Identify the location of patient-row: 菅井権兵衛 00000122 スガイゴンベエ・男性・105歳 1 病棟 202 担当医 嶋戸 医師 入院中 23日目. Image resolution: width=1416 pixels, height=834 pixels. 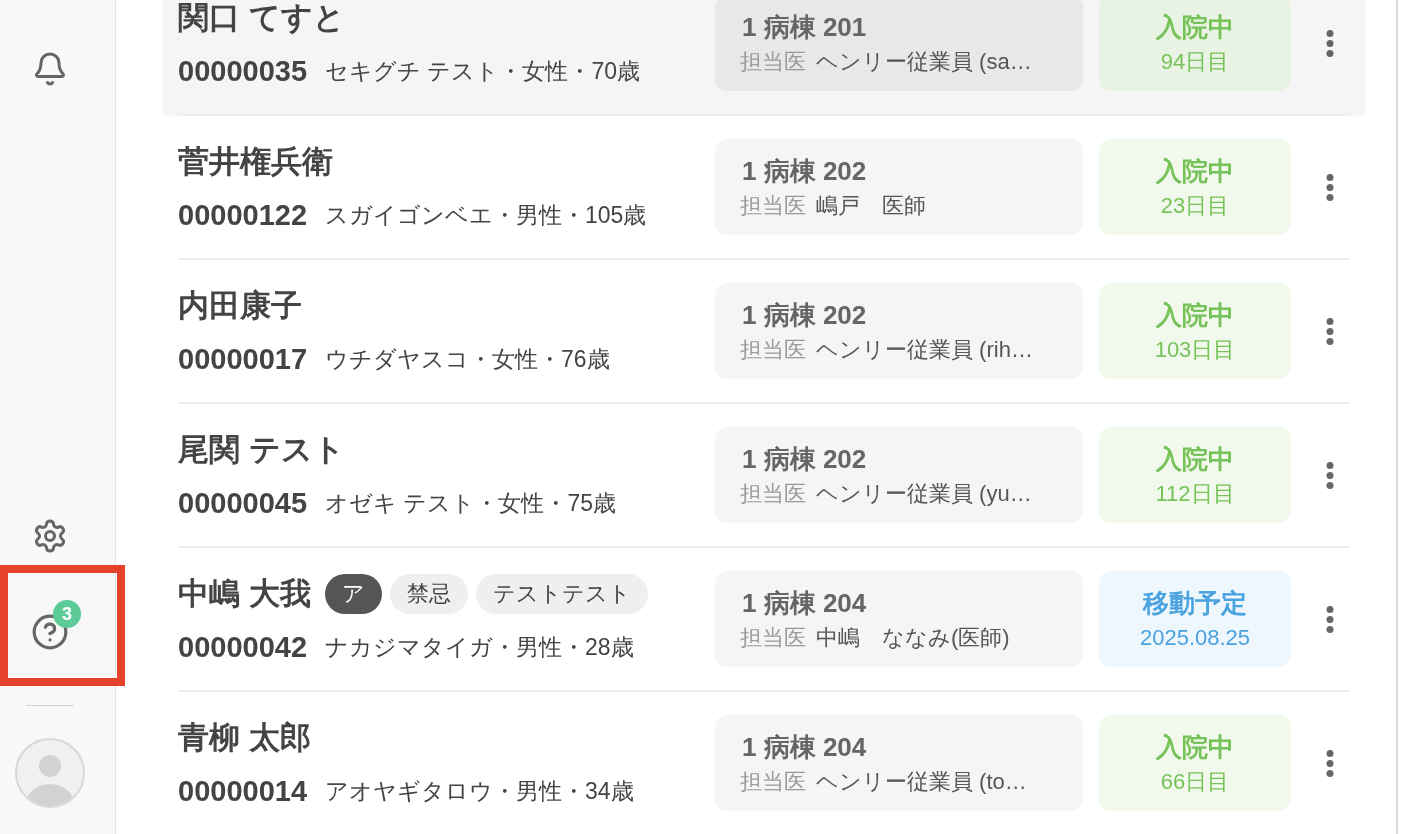
(764, 187).